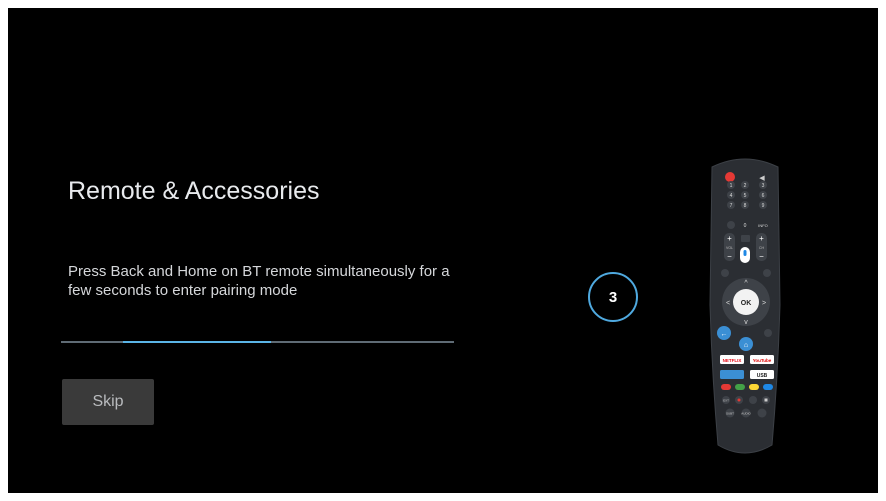 The height and width of the screenshot is (501, 886). What do you see at coordinates (730, 177) in the screenshot?
I see `power-icon` at bounding box center [730, 177].